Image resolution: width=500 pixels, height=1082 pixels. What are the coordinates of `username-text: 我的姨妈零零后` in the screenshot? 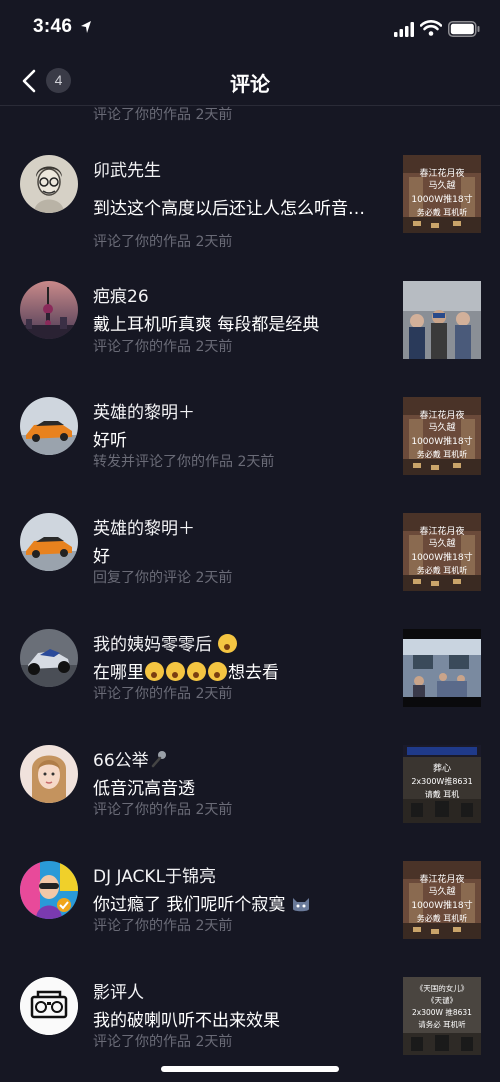 It's located at (152, 645).